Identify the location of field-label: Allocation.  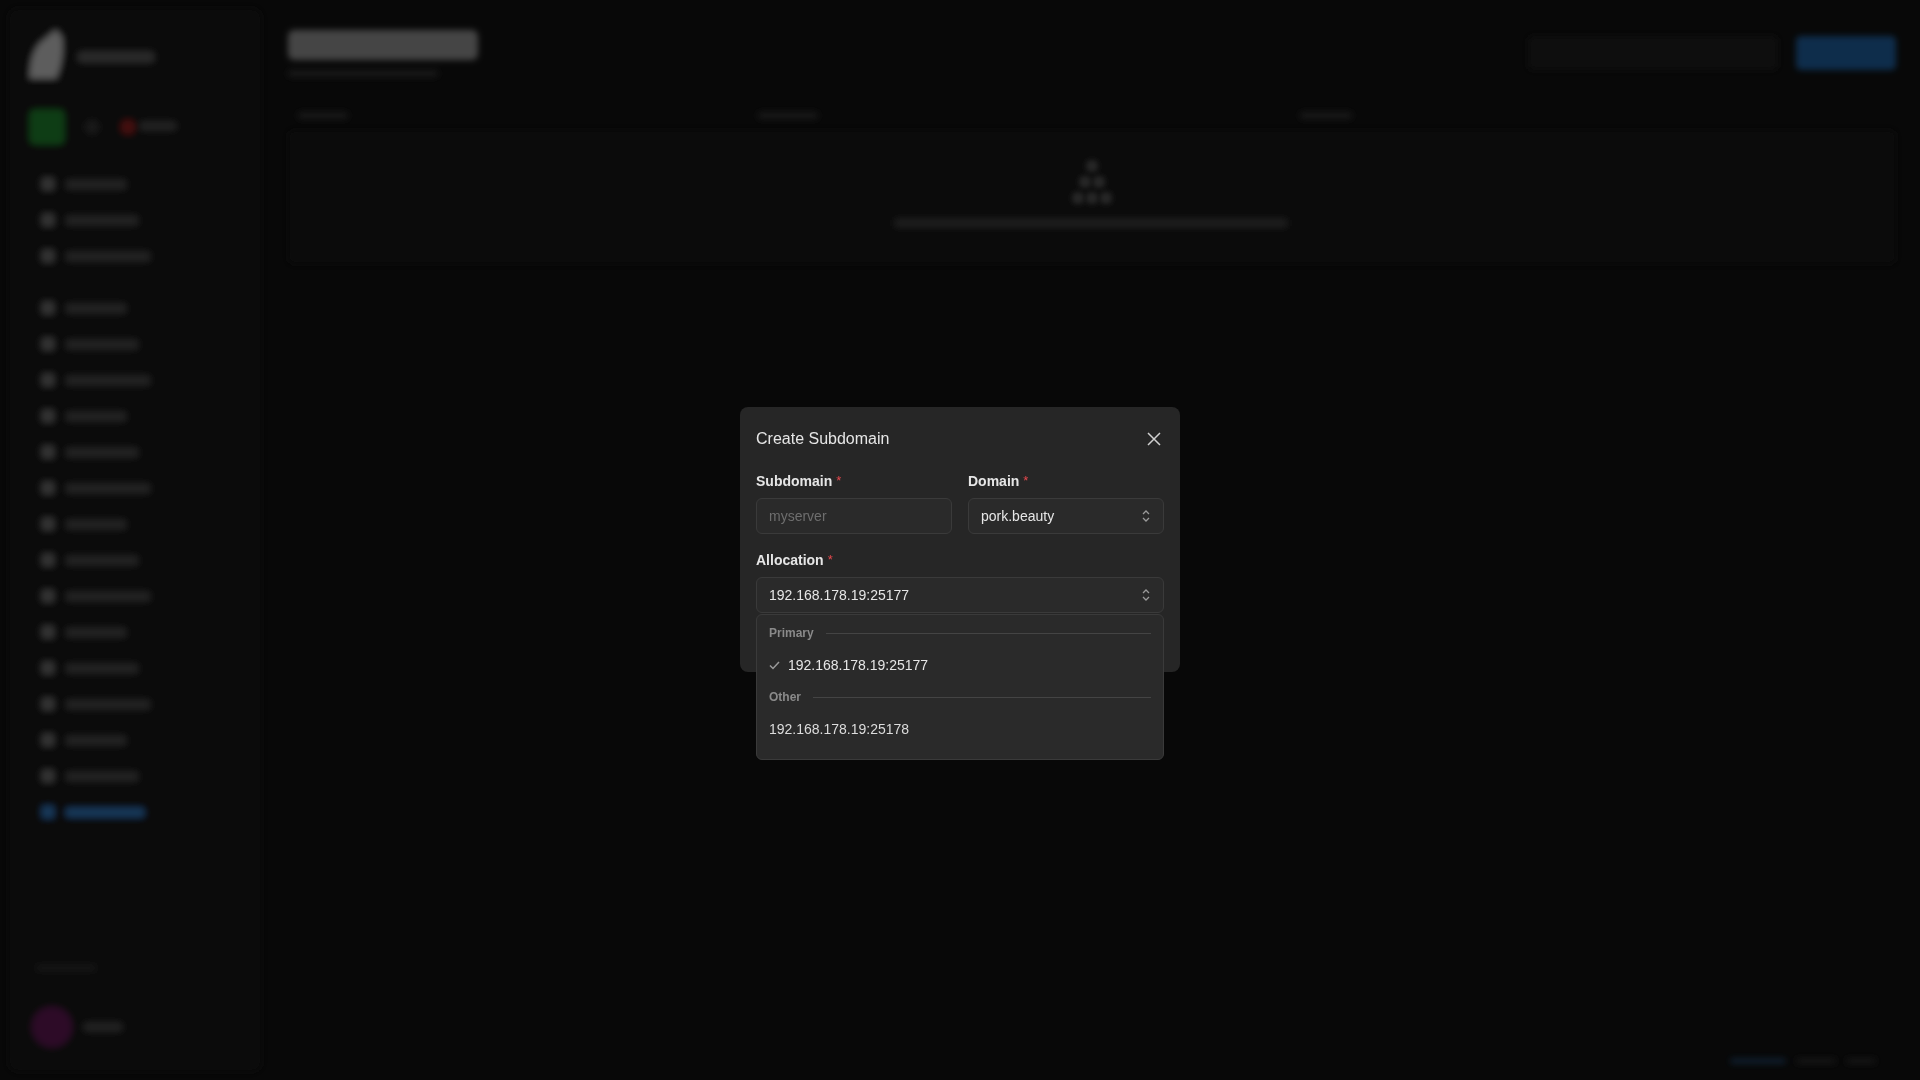
(790, 560).